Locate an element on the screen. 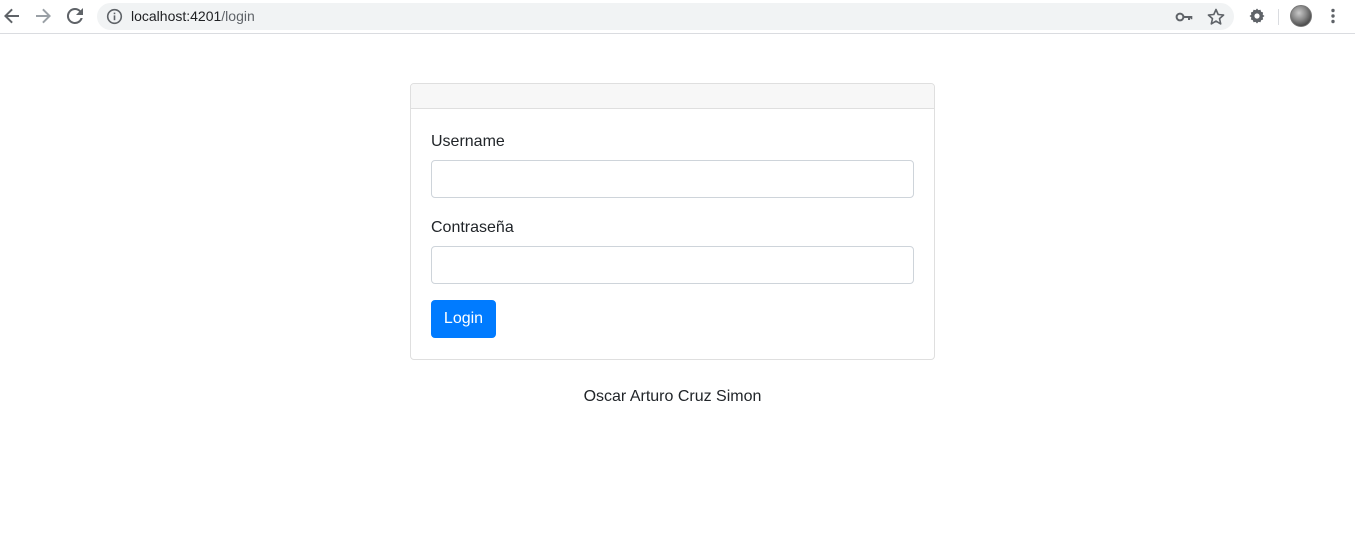 The width and height of the screenshot is (1355, 545). info-icon is located at coordinates (114, 16).